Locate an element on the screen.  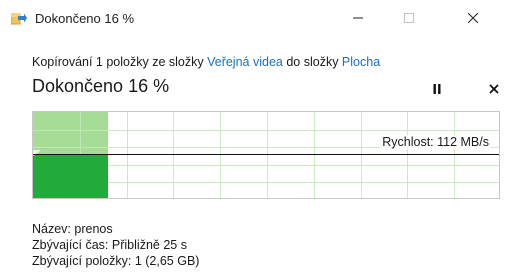
close-window-button is located at coordinates (473, 19).